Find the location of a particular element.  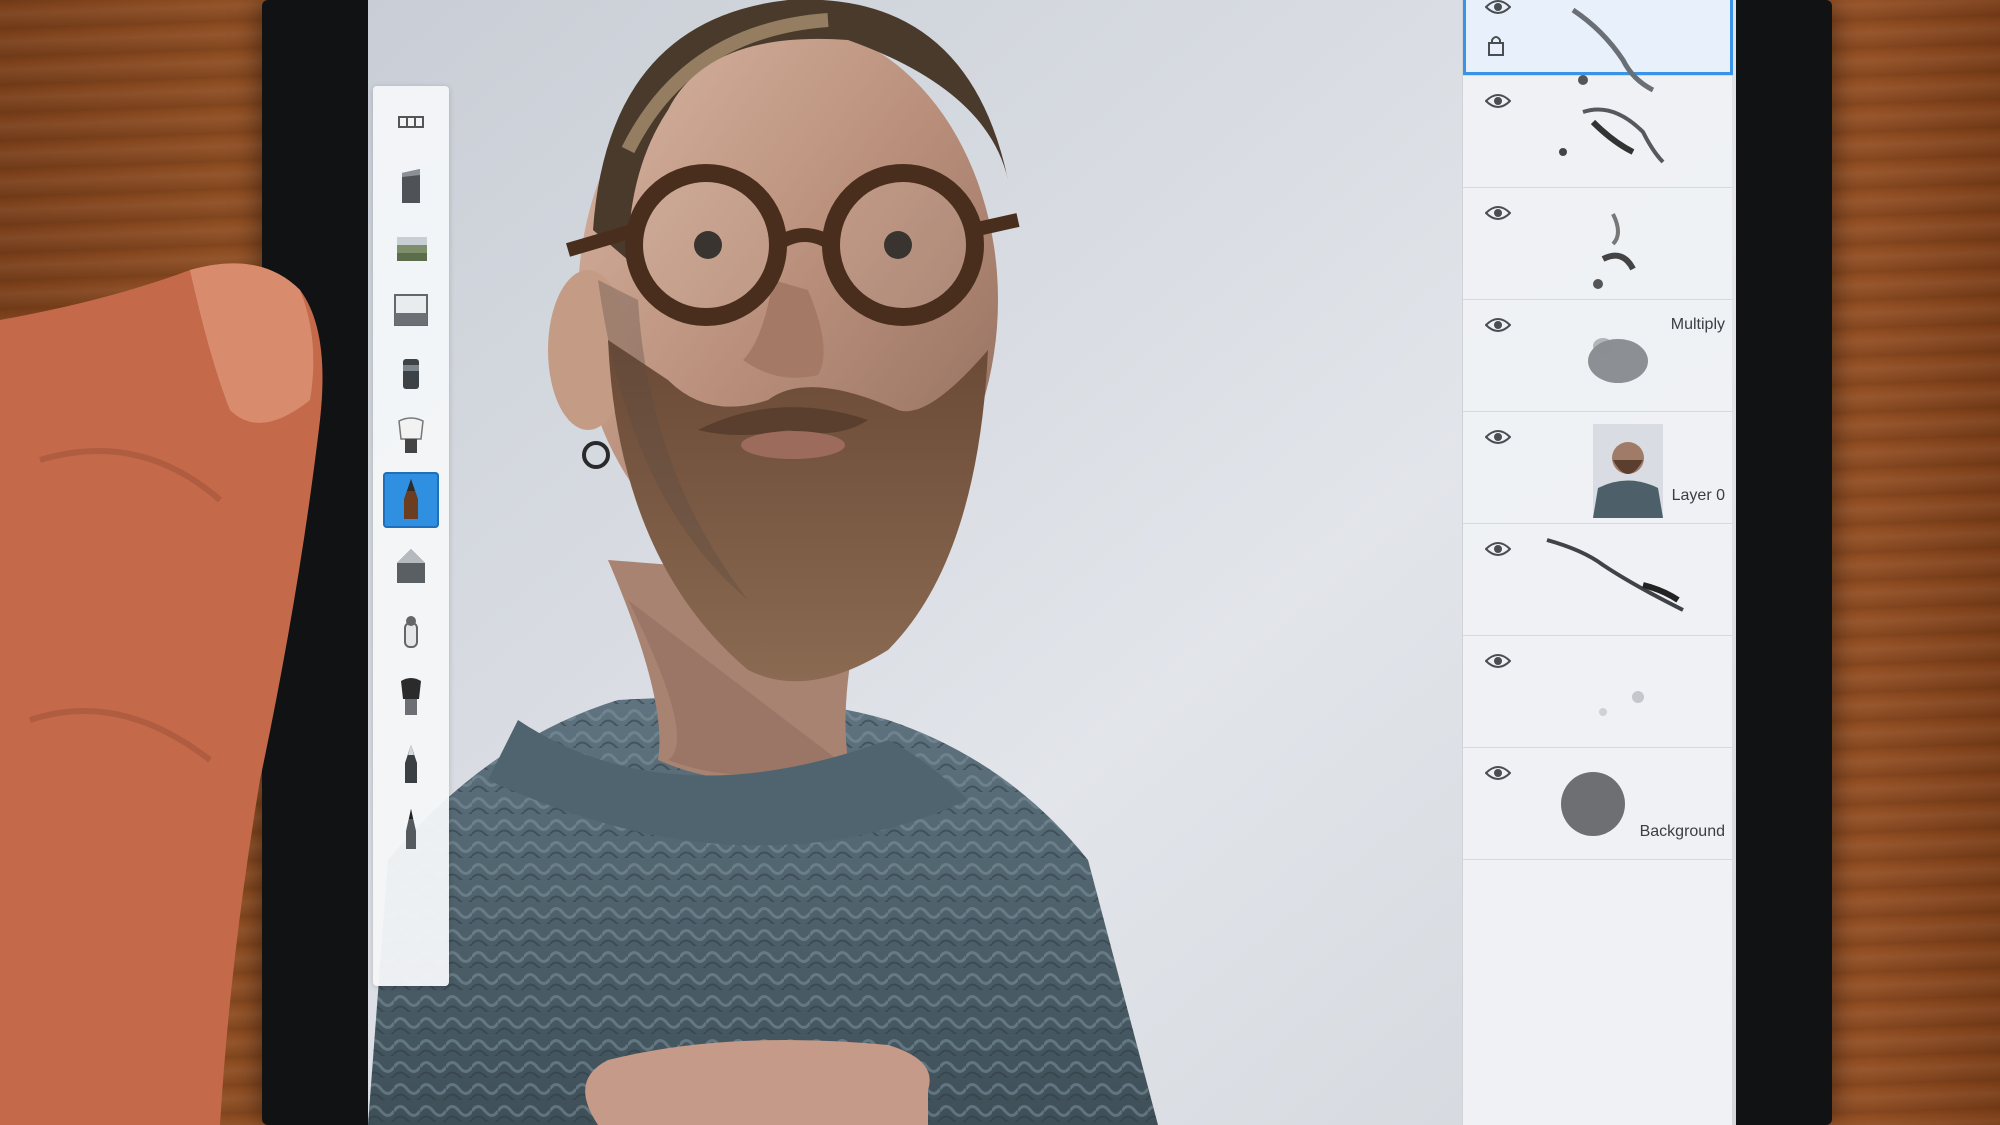

layer-lock-icon is located at coordinates (1496, 45).